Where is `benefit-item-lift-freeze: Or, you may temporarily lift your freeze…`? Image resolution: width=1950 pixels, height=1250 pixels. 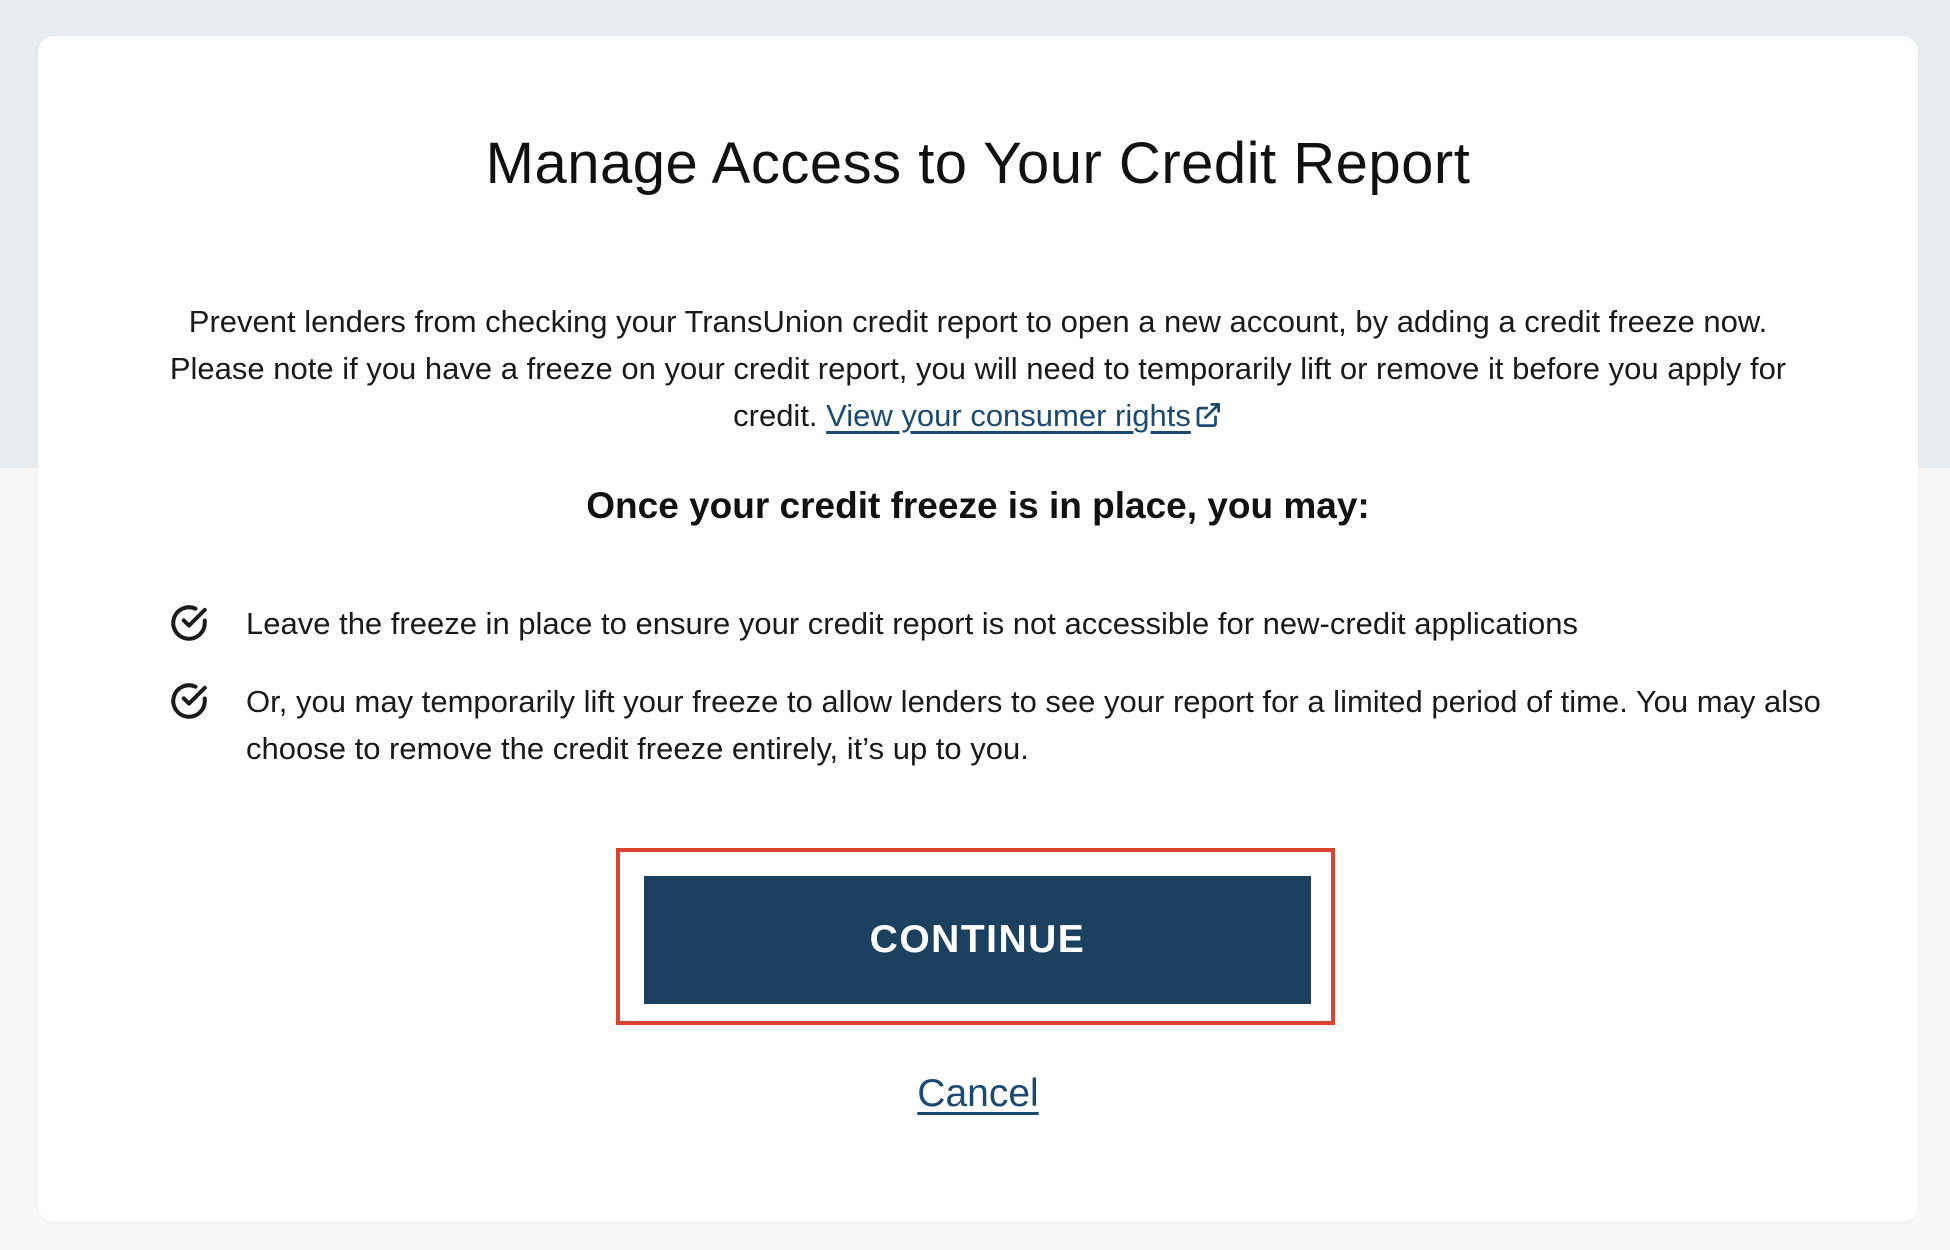 benefit-item-lift-freeze: Or, you may temporarily lift your freeze… is located at coordinates (1008, 725).